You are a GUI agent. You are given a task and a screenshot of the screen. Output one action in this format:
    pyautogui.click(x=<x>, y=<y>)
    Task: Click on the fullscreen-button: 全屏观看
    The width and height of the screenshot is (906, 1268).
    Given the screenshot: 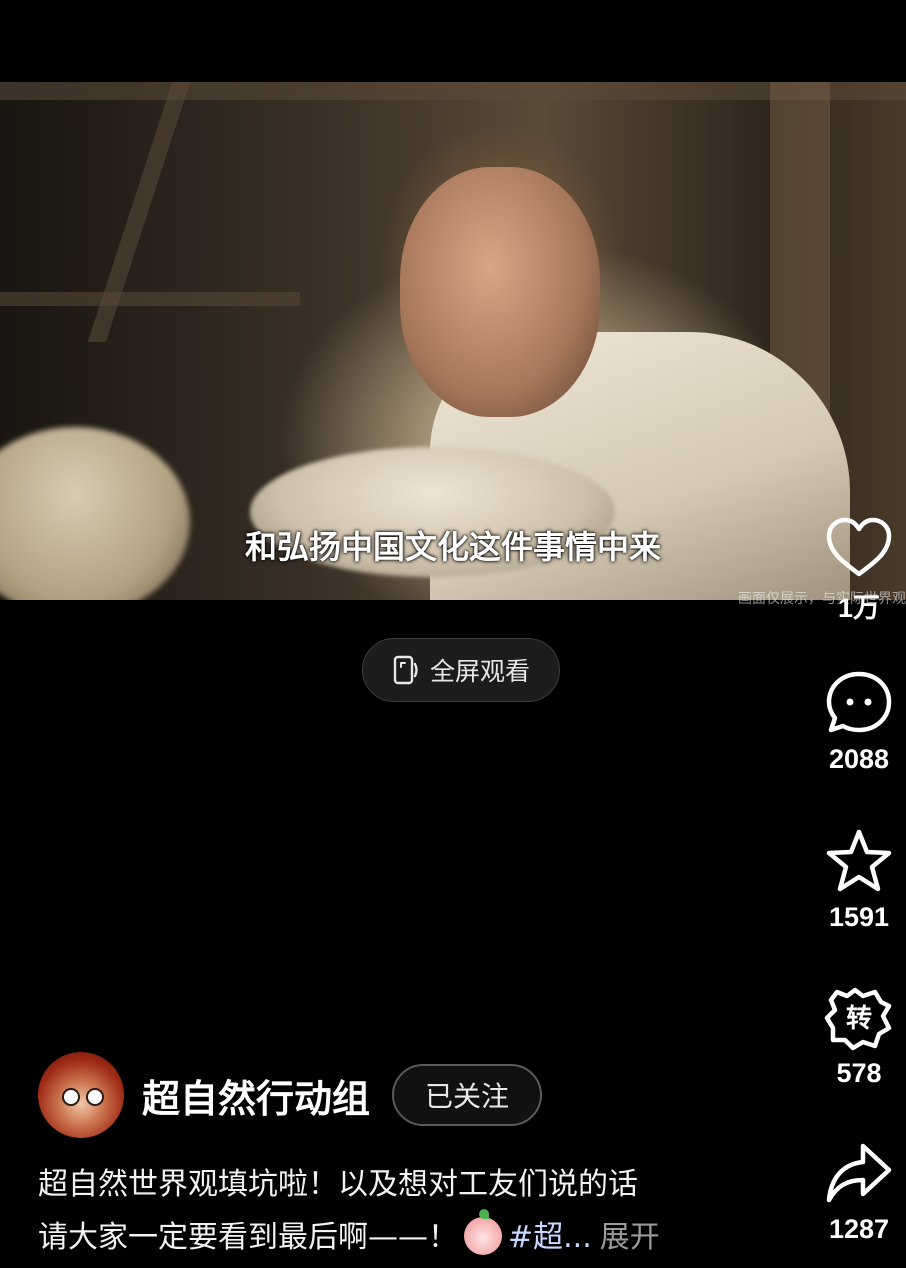 What is the action you would take?
    pyautogui.click(x=461, y=670)
    